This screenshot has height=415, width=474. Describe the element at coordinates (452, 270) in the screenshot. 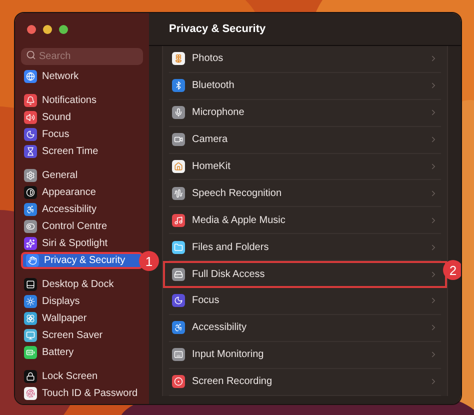

I see `callout-badge: 2` at that location.